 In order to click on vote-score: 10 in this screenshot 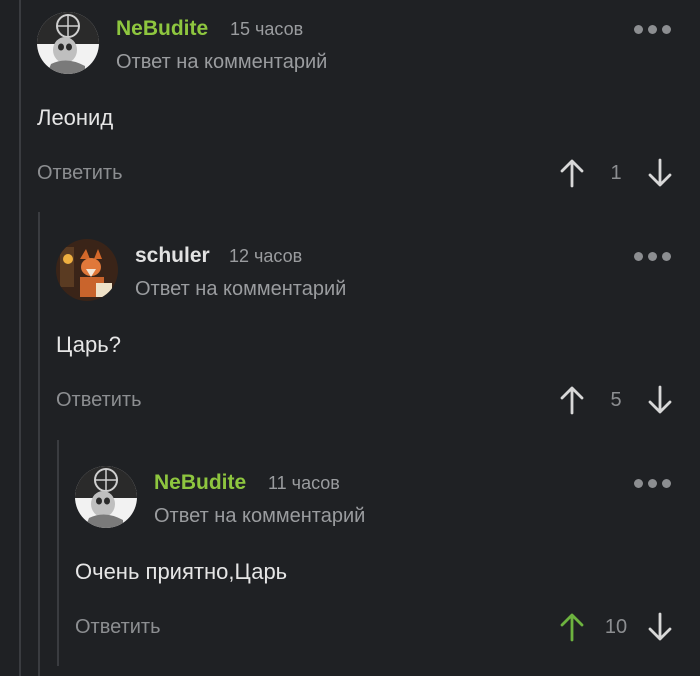, I will do `click(616, 627)`.